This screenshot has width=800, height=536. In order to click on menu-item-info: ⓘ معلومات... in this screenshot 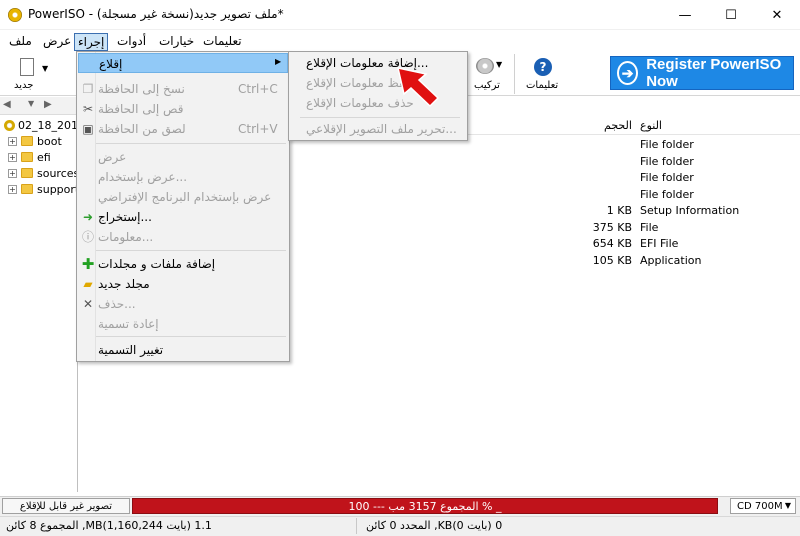, I will do `click(183, 237)`.